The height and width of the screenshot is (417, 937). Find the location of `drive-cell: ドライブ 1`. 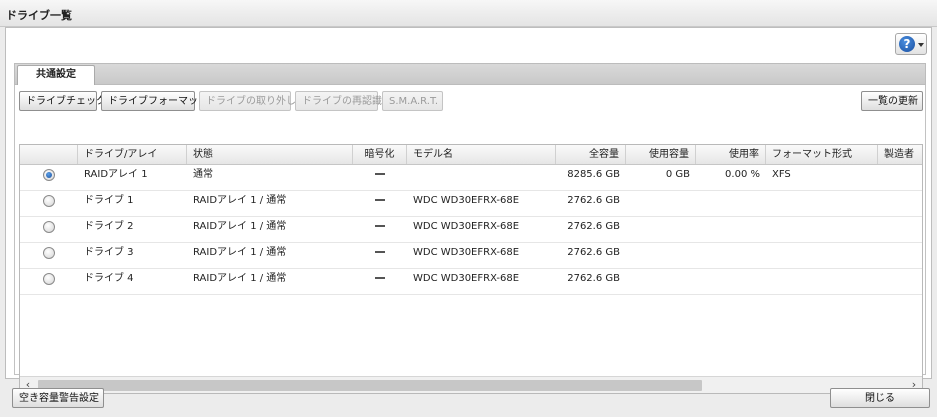

drive-cell: ドライブ 1 is located at coordinates (109, 200).